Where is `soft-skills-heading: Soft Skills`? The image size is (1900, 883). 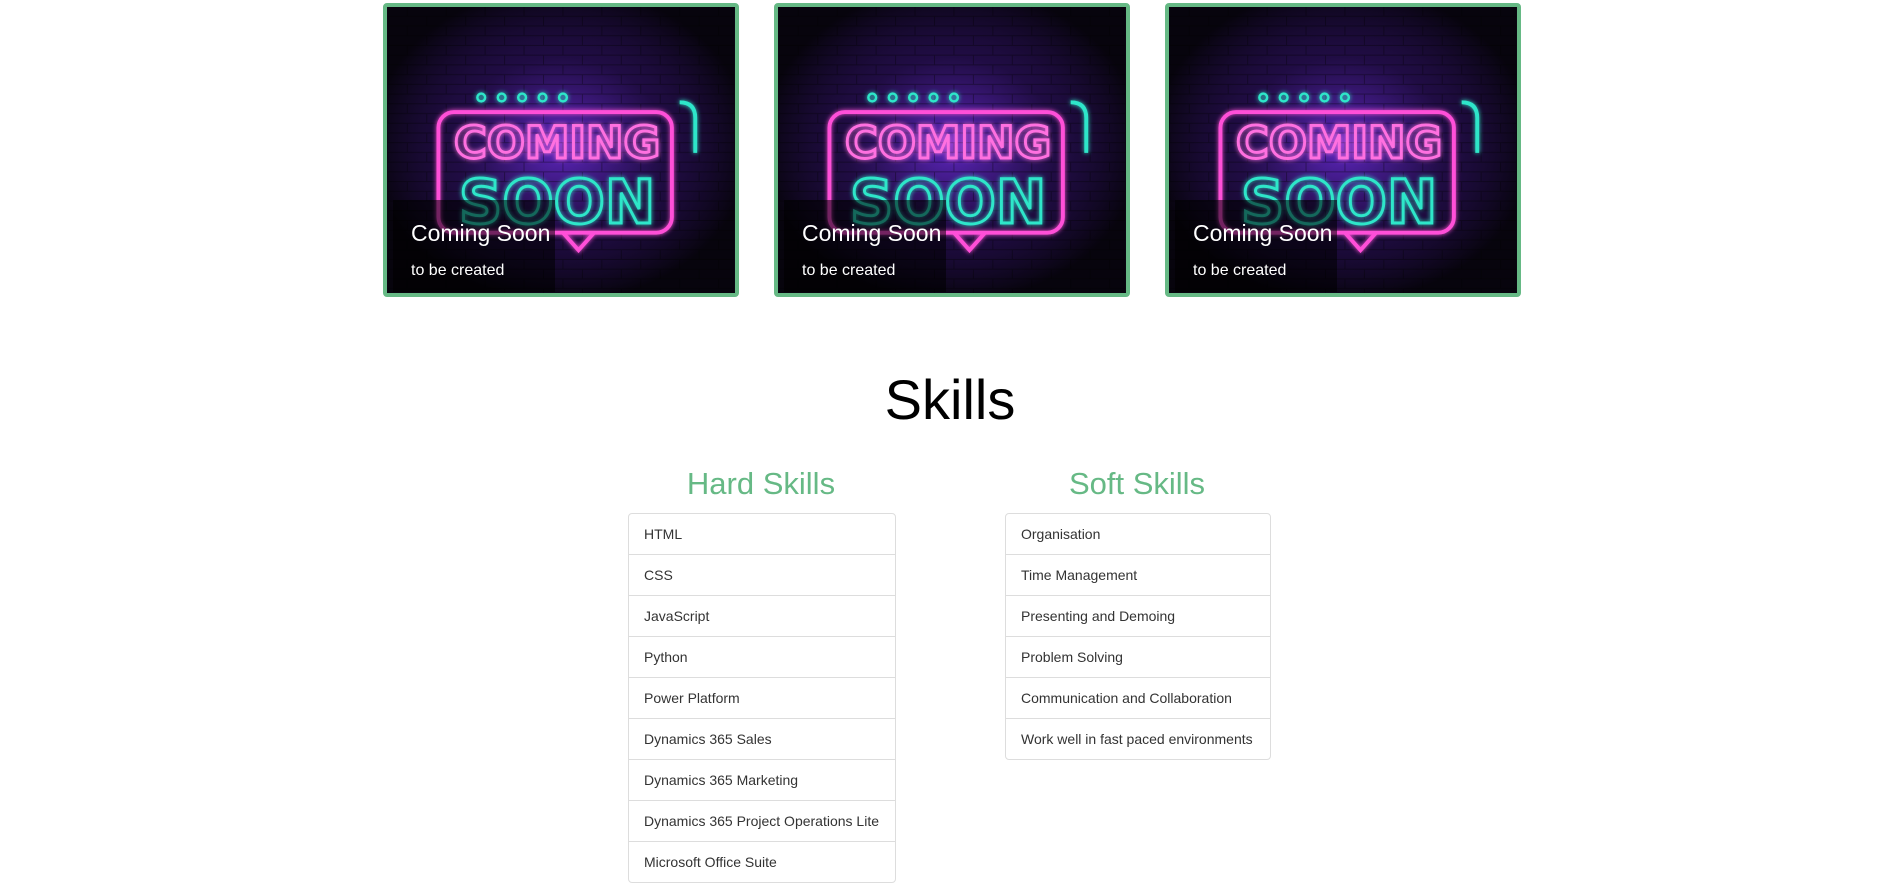 soft-skills-heading: Soft Skills is located at coordinates (1137, 483).